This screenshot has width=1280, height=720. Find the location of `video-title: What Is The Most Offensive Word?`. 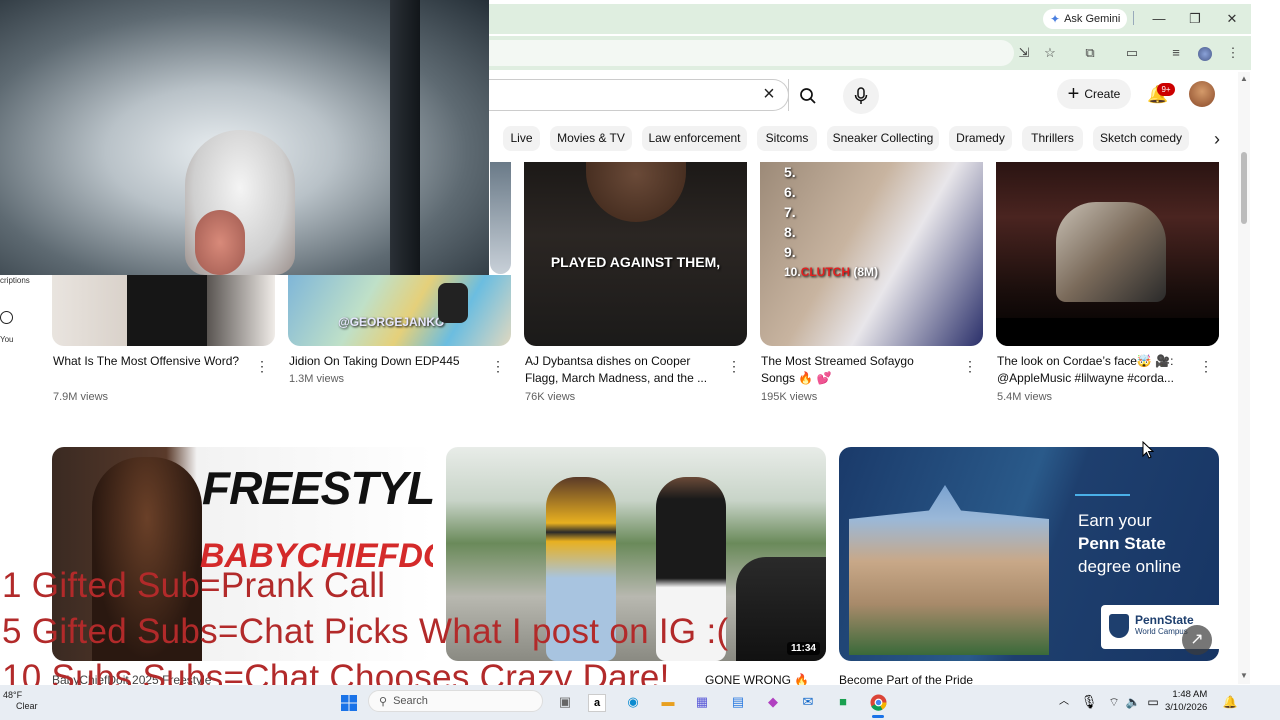

video-title: What Is The Most Offensive Word? is located at coordinates (148, 361).